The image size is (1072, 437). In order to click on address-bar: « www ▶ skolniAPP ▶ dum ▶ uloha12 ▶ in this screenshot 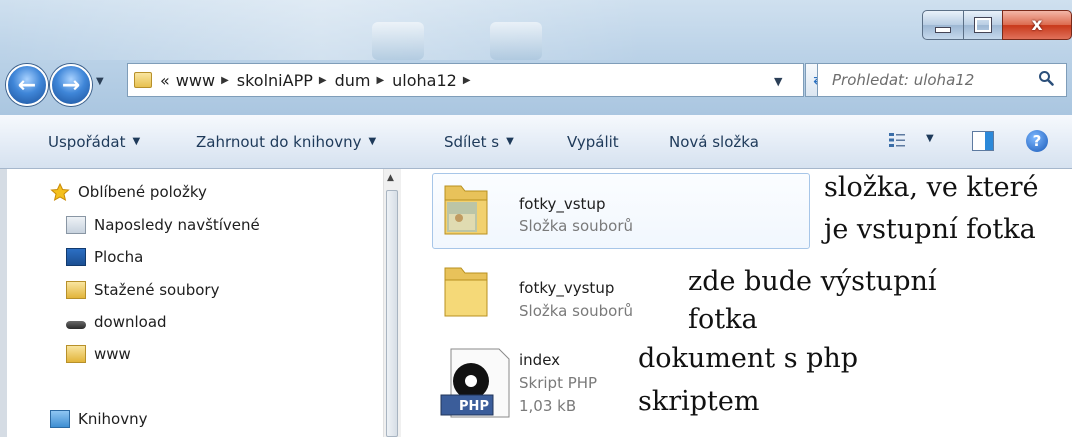, I will do `click(465, 80)`.